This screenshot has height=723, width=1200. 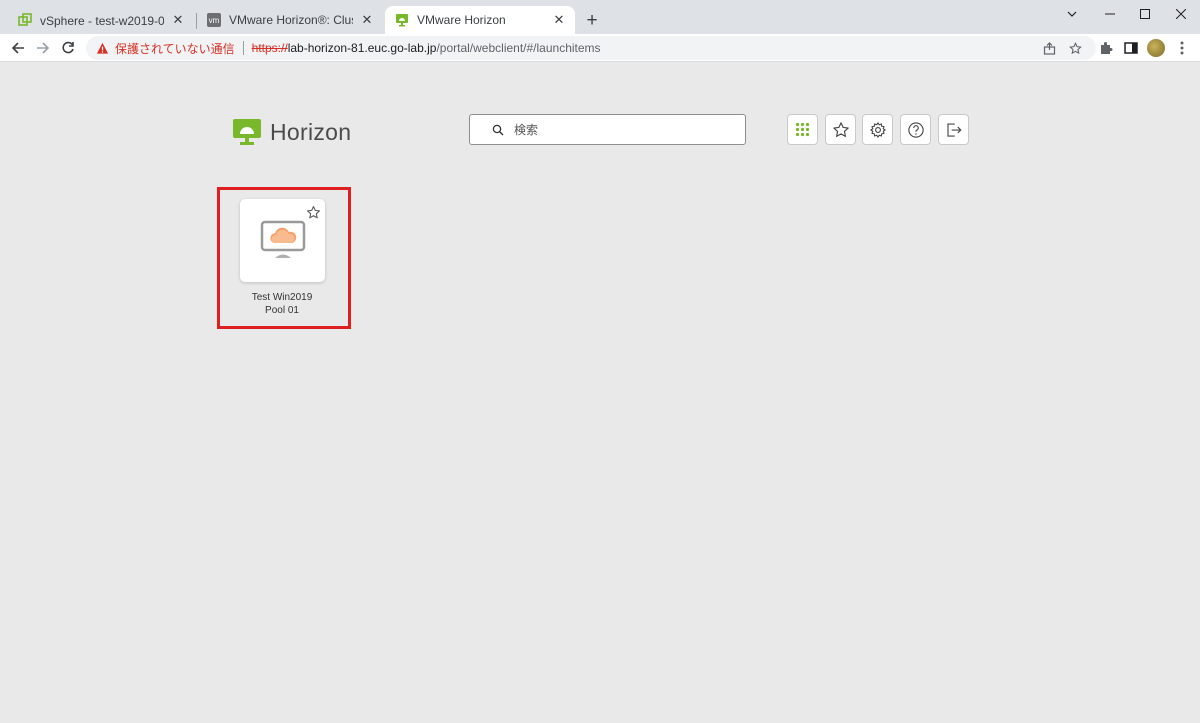 I want to click on omnibox-divider, so click(x=243, y=48).